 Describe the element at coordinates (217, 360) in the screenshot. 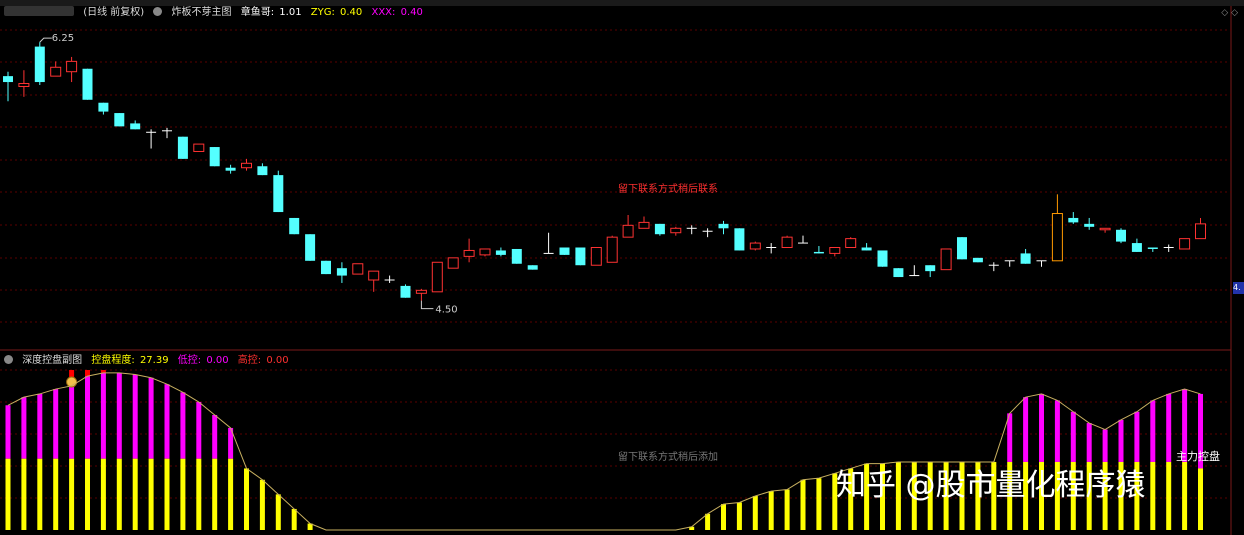

I see `low-ctrl-value: 0.00` at that location.